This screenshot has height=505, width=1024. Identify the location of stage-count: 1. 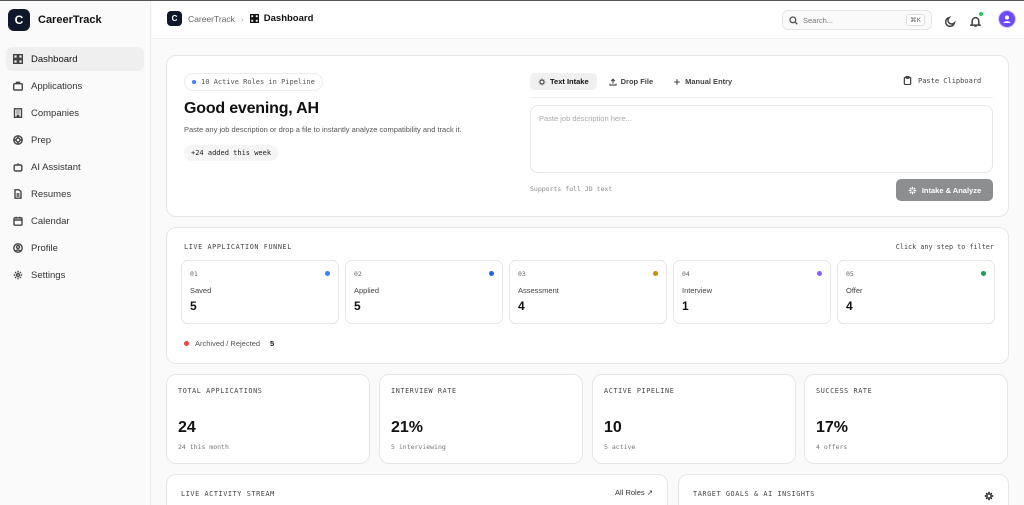
(685, 306).